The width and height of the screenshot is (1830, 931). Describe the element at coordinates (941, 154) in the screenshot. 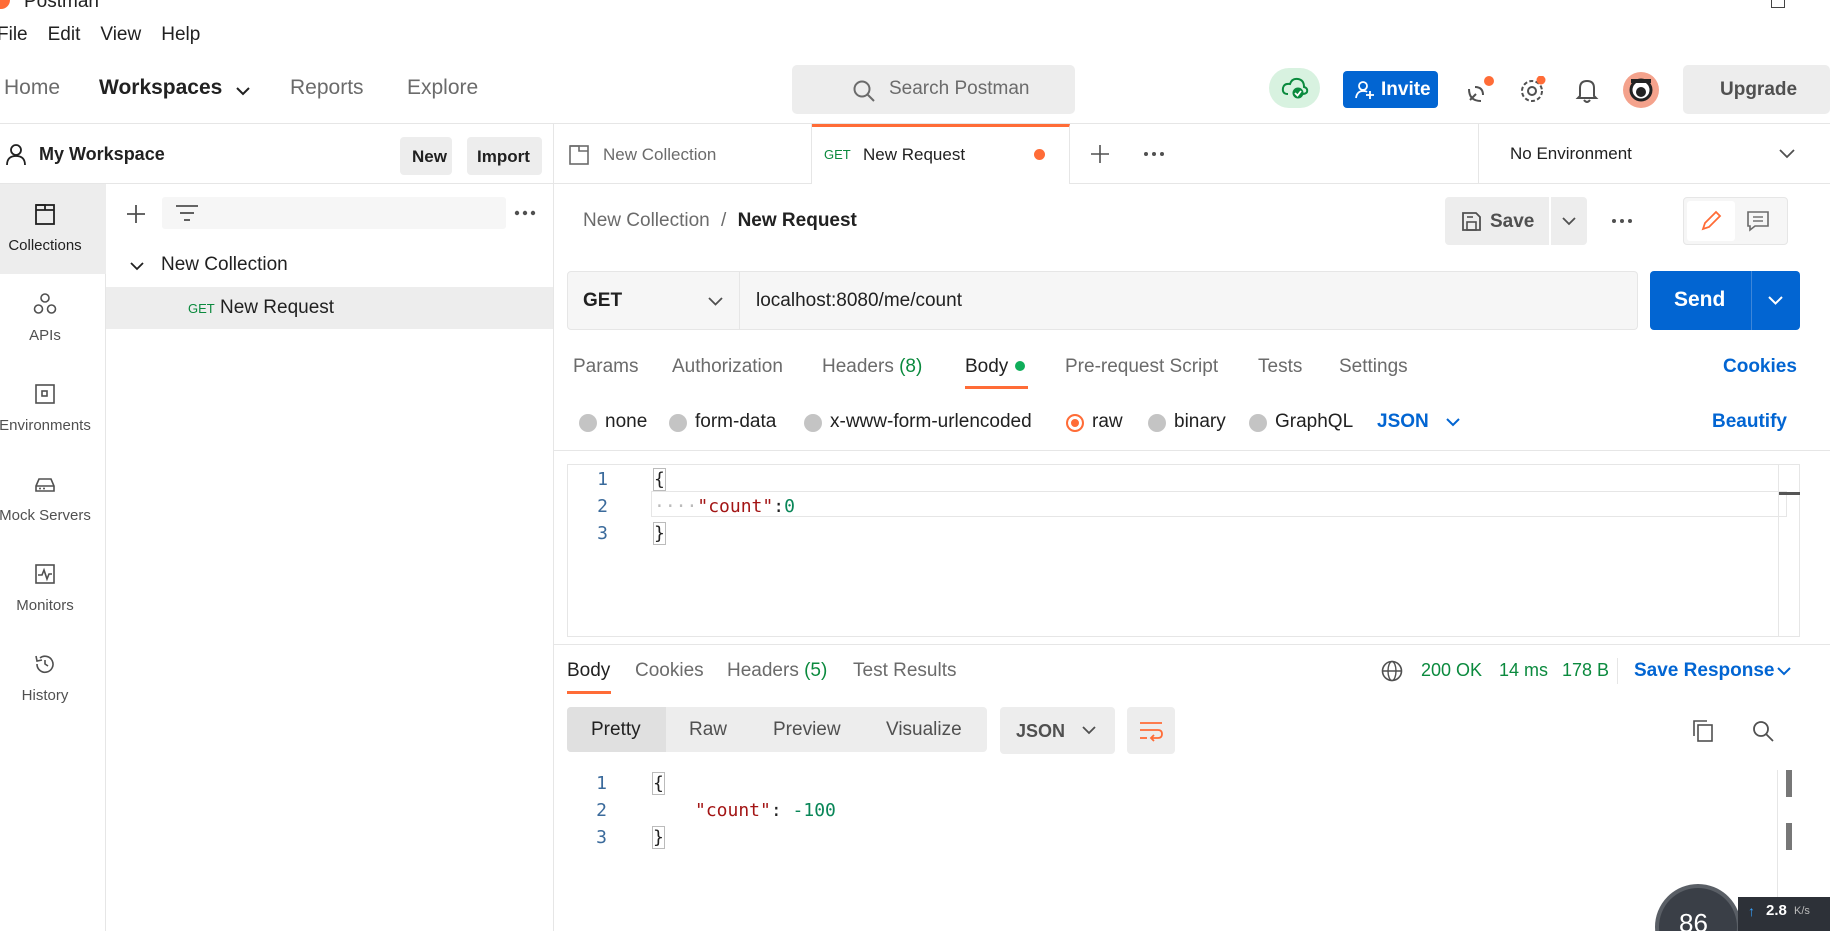

I see `tab-new-request: GET New Request` at that location.